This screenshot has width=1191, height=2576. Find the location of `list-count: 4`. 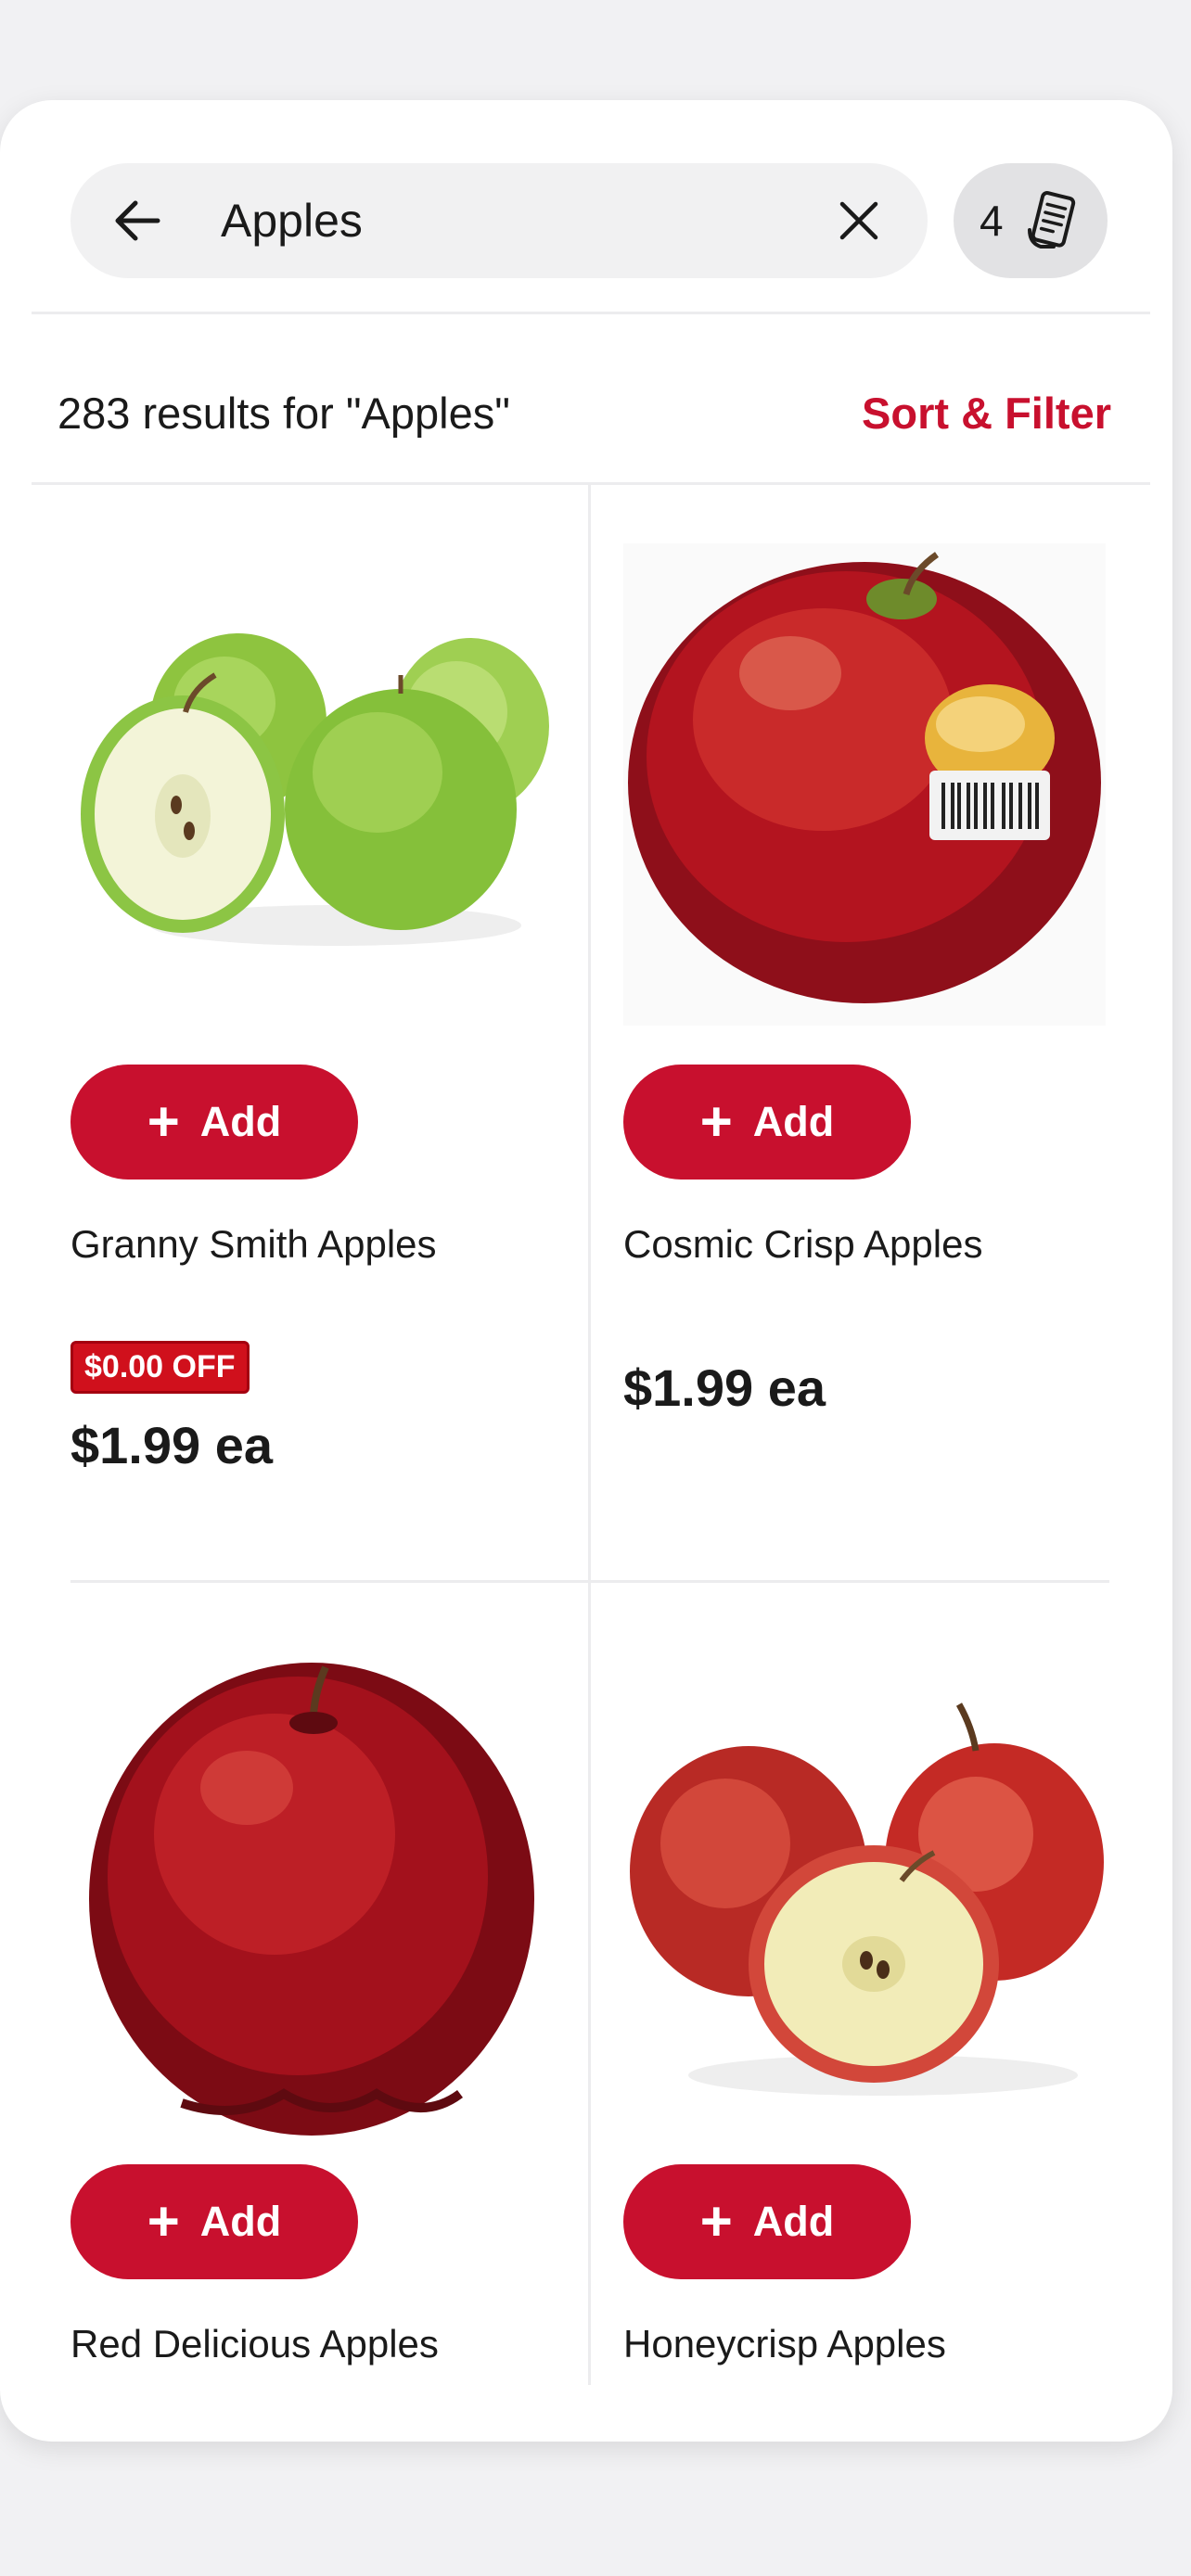

list-count: 4 is located at coordinates (992, 221).